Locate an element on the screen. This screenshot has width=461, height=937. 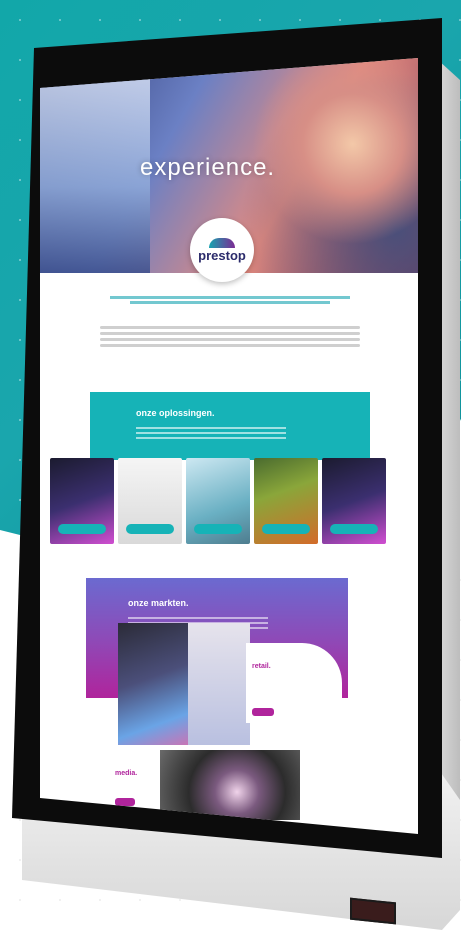
solution-tiles is located at coordinates (234, 504).